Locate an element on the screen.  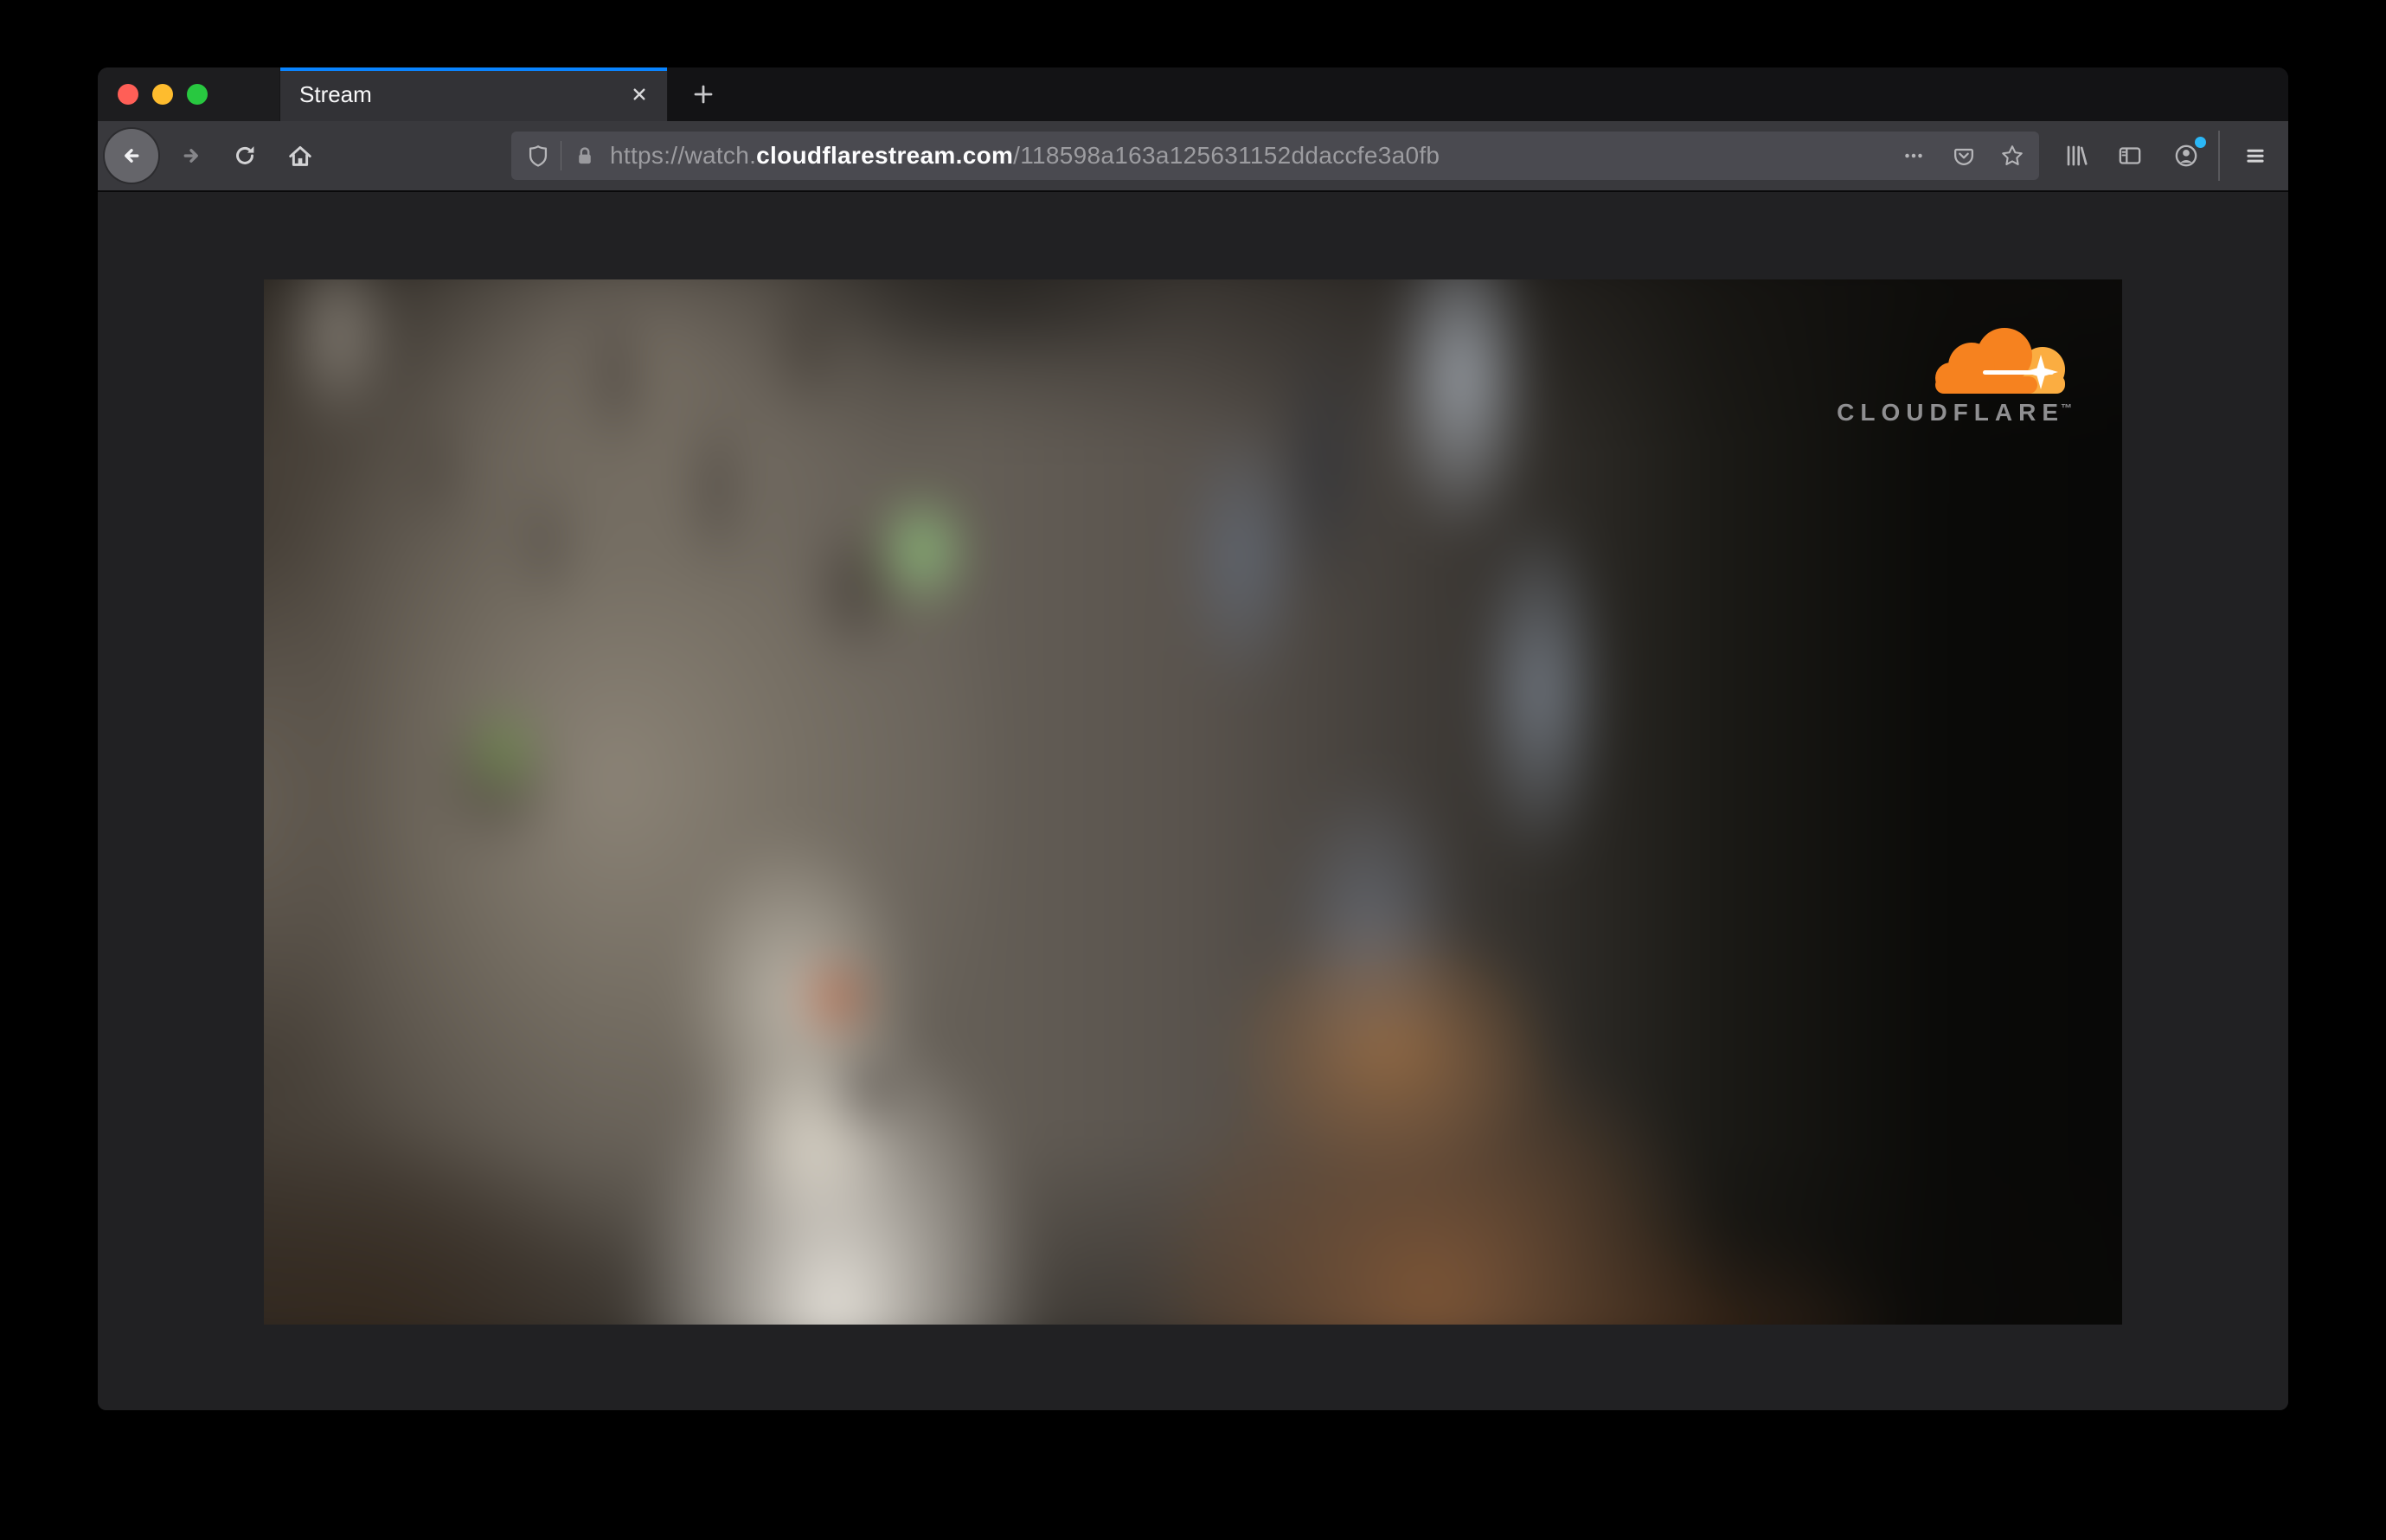
notification-dot is located at coordinates (2201, 142).